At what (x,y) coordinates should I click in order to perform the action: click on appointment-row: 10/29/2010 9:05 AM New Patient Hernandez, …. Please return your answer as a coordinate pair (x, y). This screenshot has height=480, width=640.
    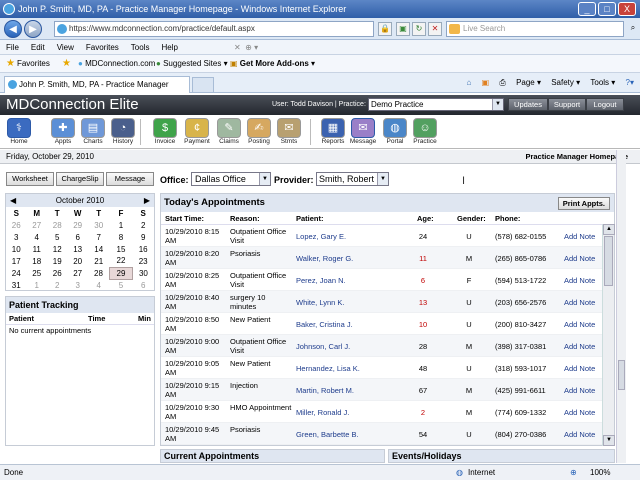
    Looking at the image, I should click on (387, 368).